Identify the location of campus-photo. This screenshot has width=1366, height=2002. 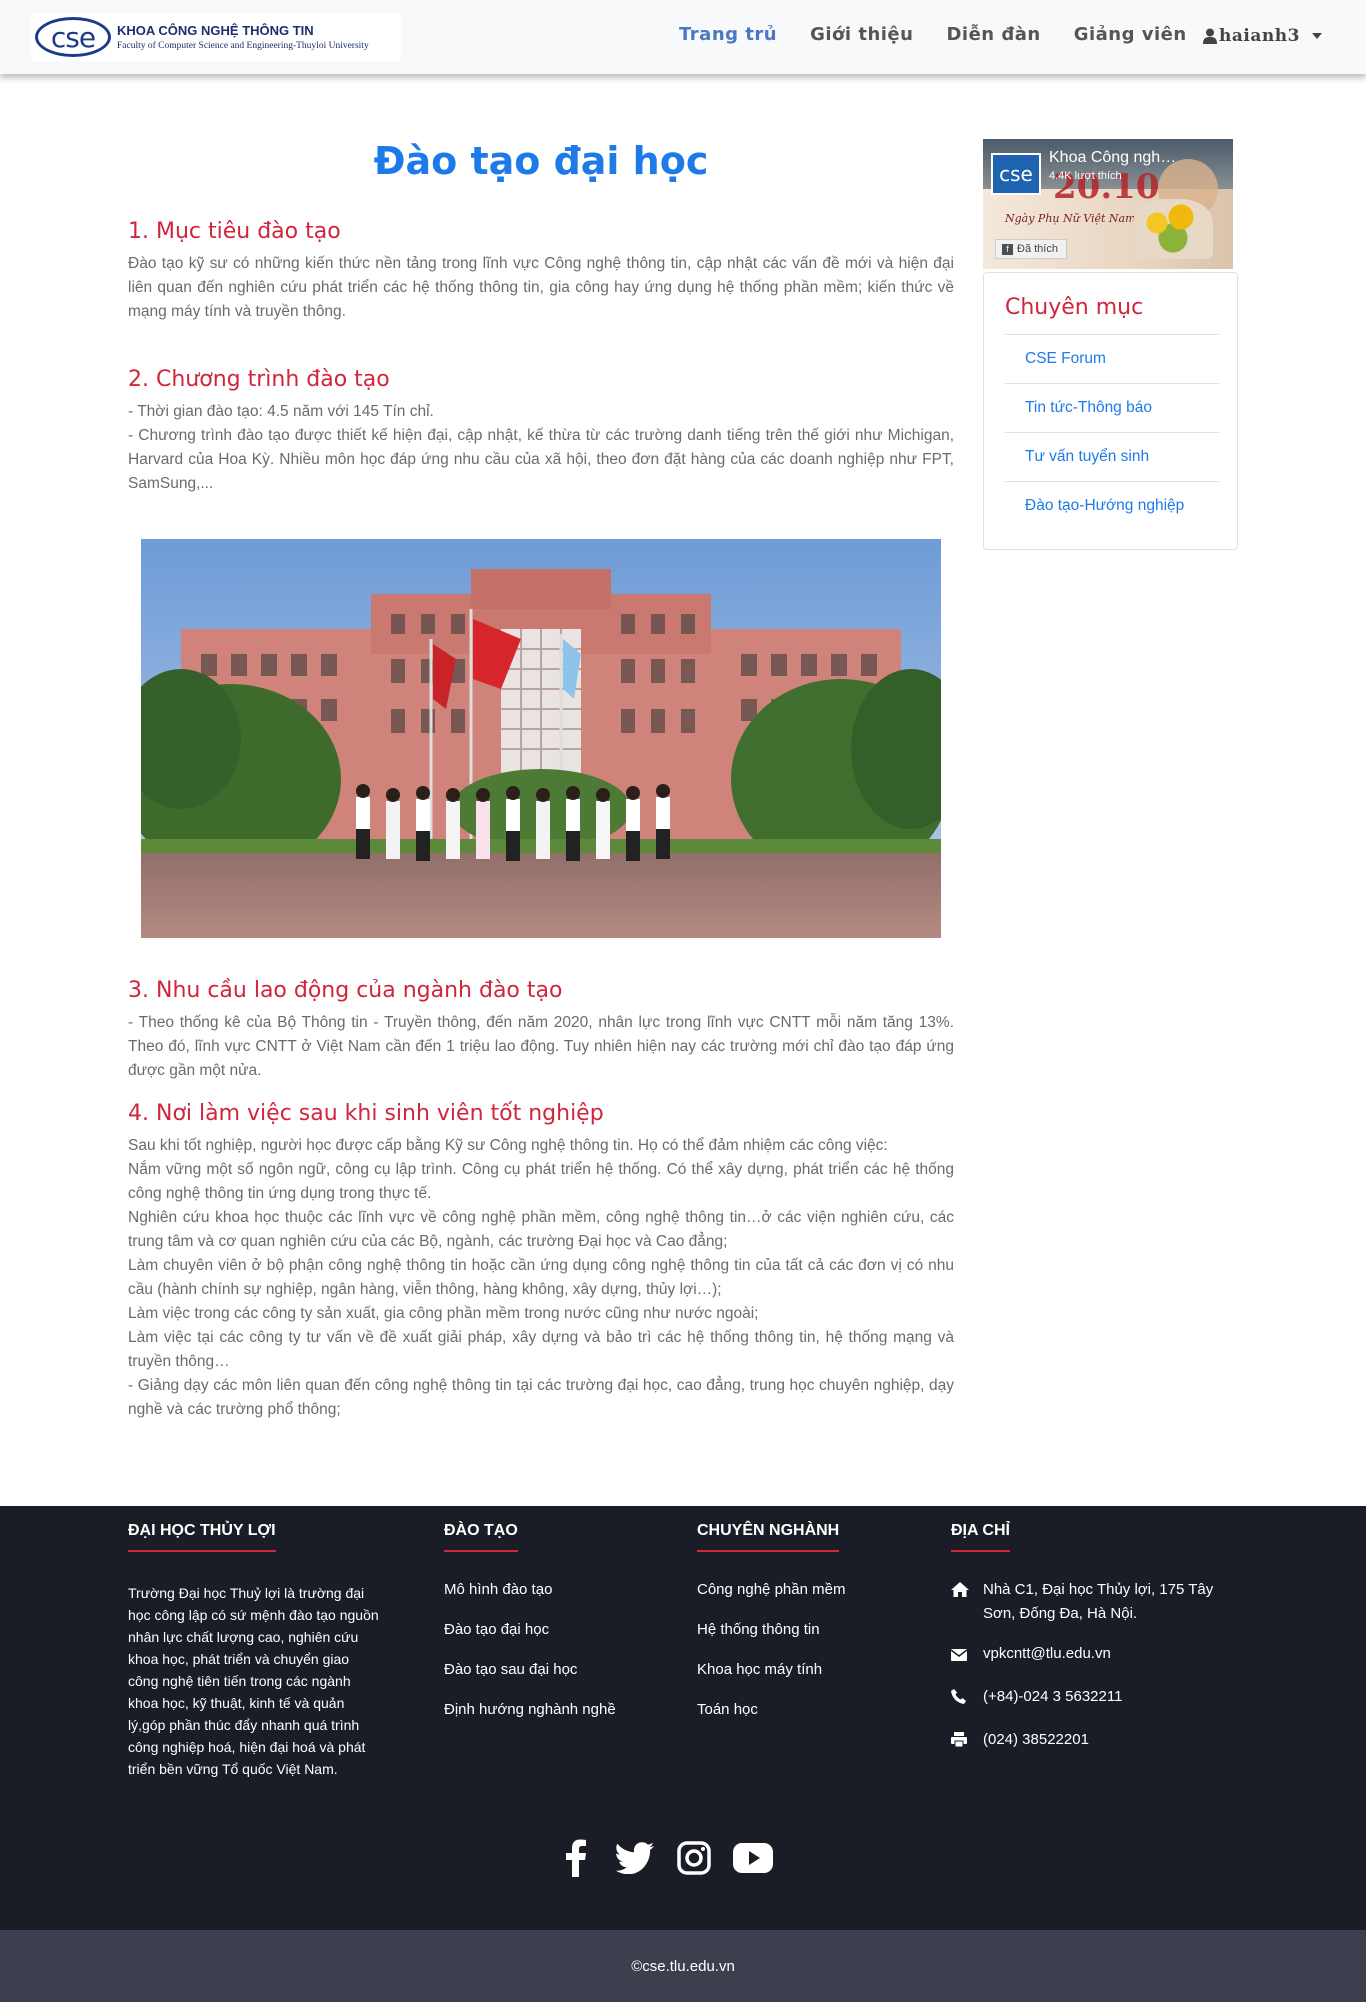
(541, 738).